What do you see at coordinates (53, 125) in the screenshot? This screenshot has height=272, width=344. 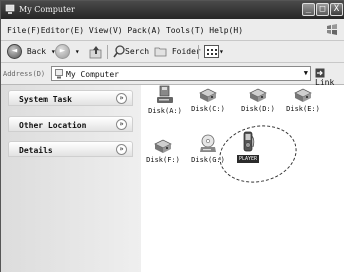 I see `panel-title: Other Location` at bounding box center [53, 125].